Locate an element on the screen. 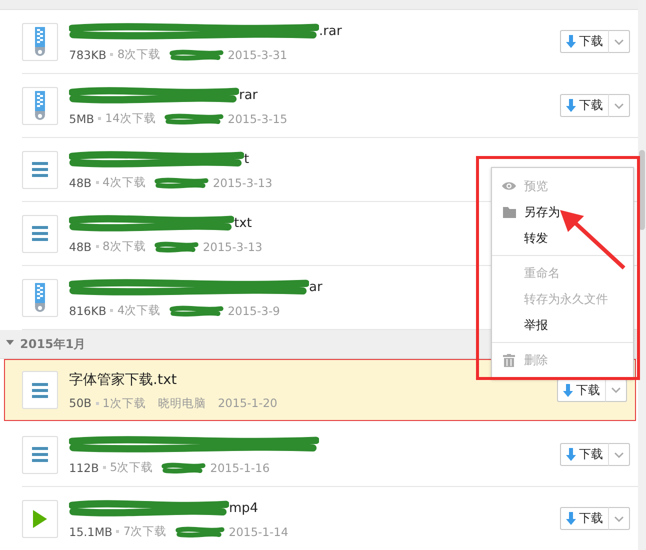 This screenshot has width=646, height=550. annotation-arrow is located at coordinates (593, 240).